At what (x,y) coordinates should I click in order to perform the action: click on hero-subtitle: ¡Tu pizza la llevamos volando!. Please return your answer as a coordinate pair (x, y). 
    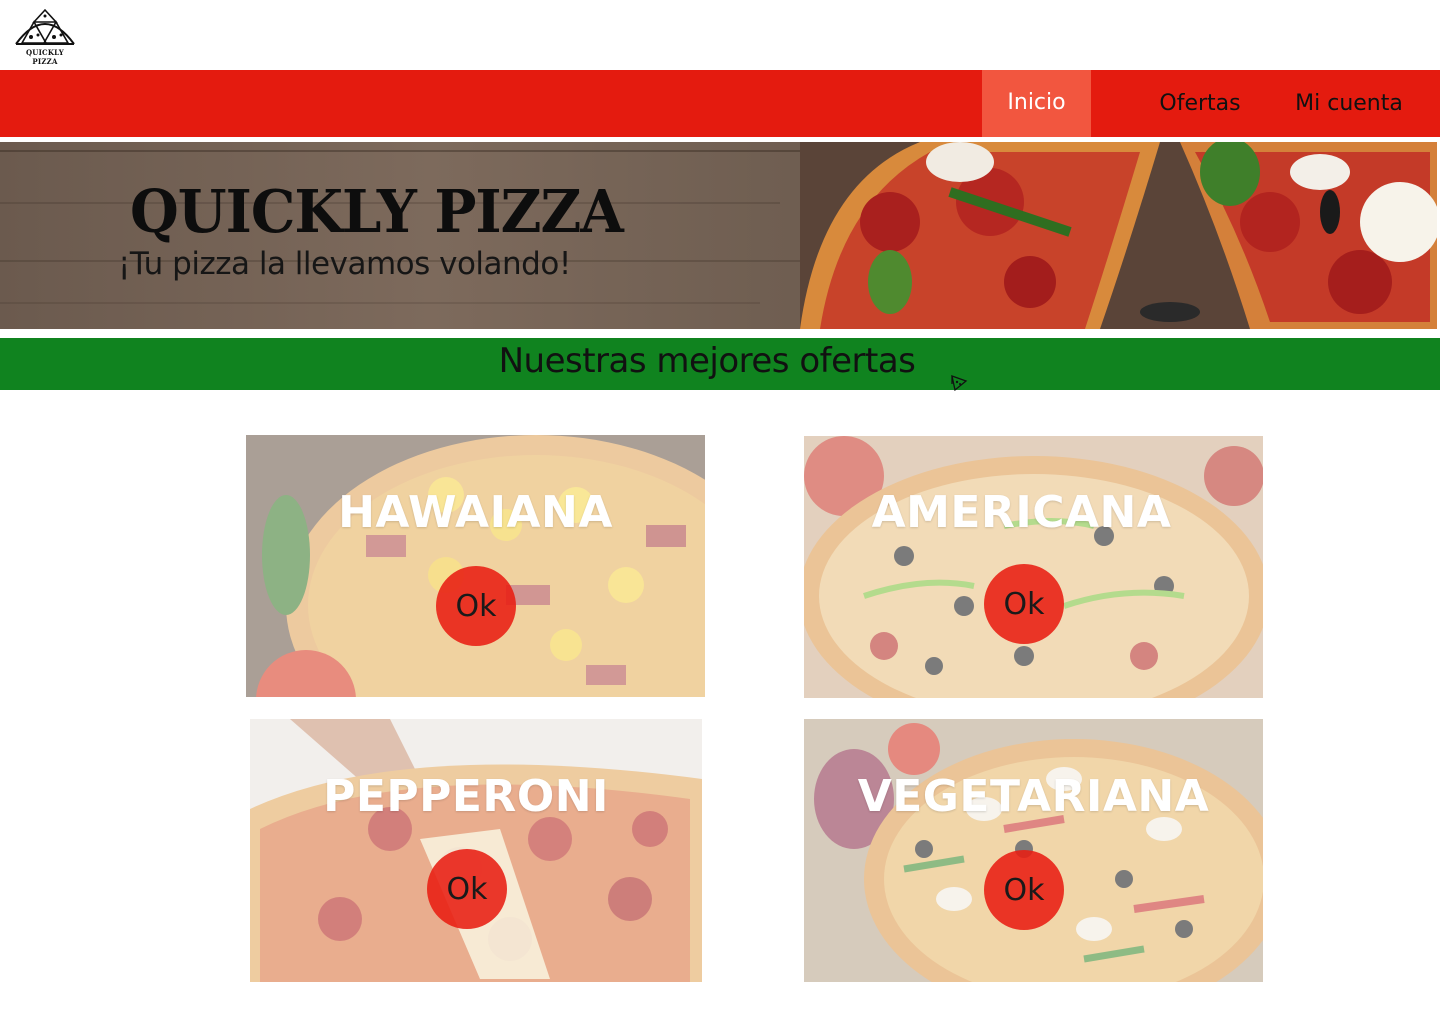
    Looking at the image, I should click on (344, 264).